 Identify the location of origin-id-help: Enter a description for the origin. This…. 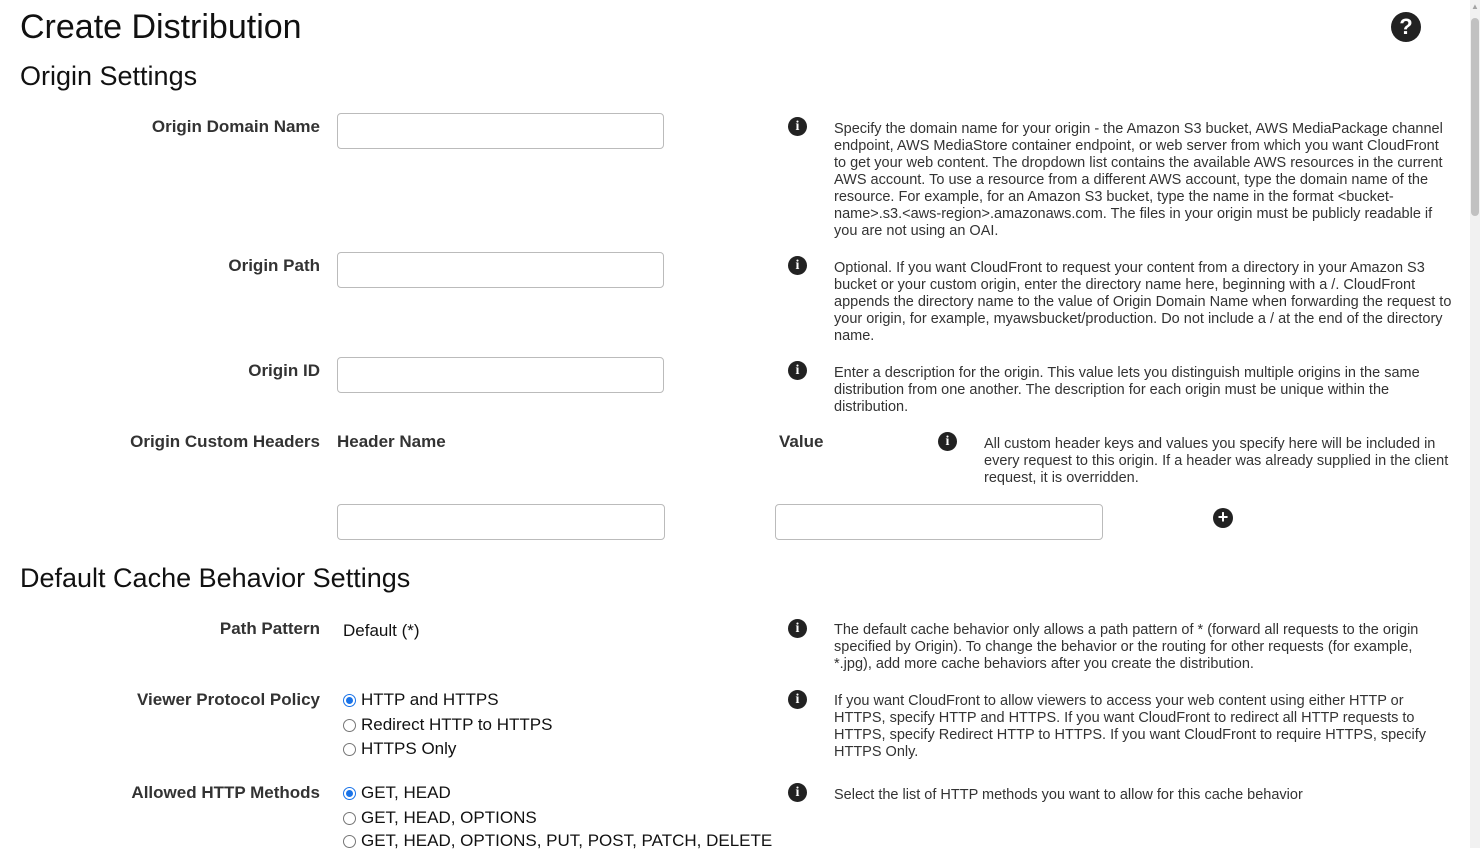
(1127, 390).